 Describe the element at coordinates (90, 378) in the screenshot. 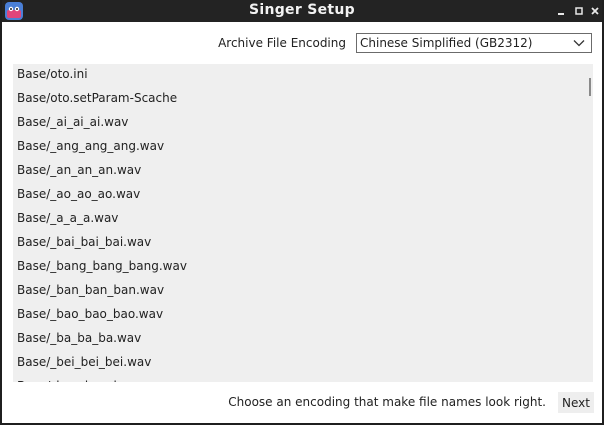

I see `list-item: Base/_ben_ben_ben.wav` at that location.